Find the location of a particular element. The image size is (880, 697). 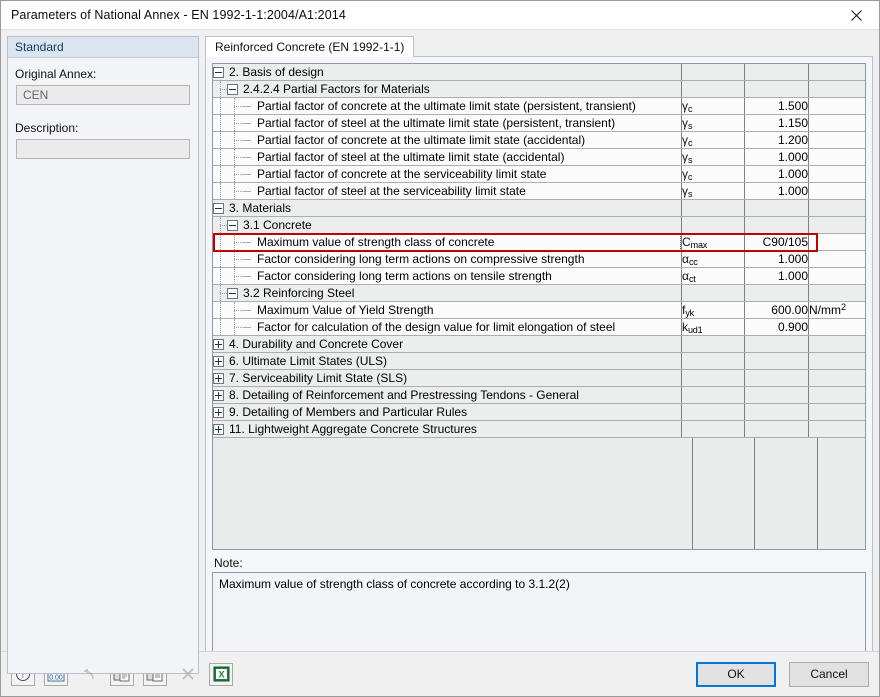

row-value-cell: C90/105 is located at coordinates (776, 242).